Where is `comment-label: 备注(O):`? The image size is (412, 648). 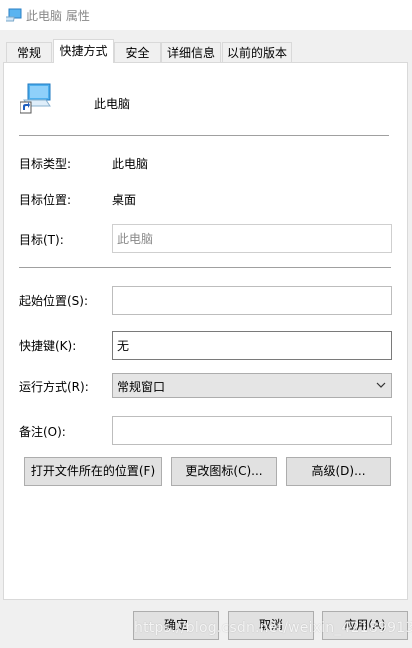 comment-label: 备注(O): is located at coordinates (42, 432).